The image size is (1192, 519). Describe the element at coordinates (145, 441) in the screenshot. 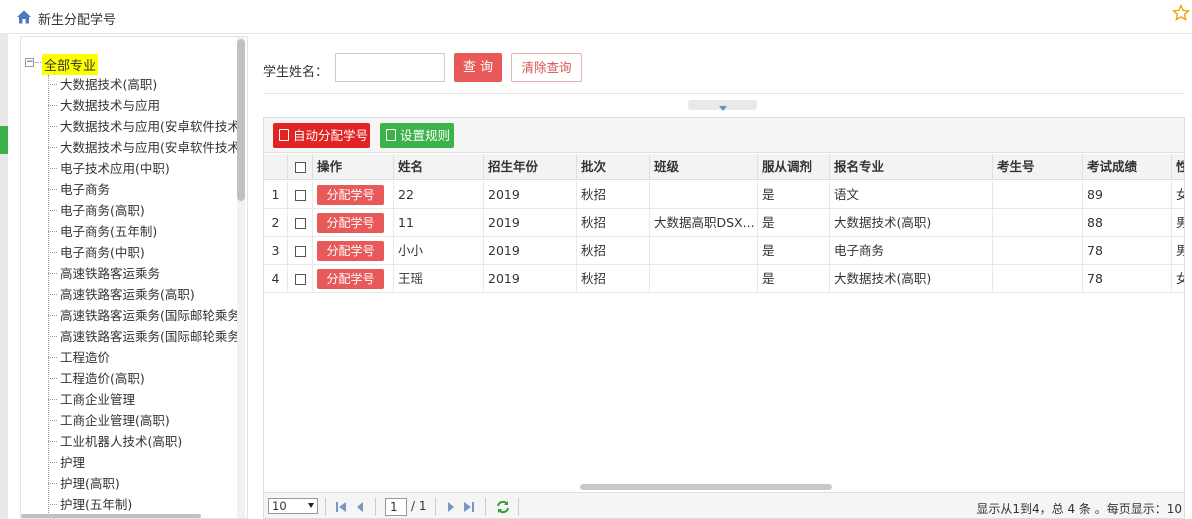

I see `tree-item: 工业机器人技术(高职)` at that location.